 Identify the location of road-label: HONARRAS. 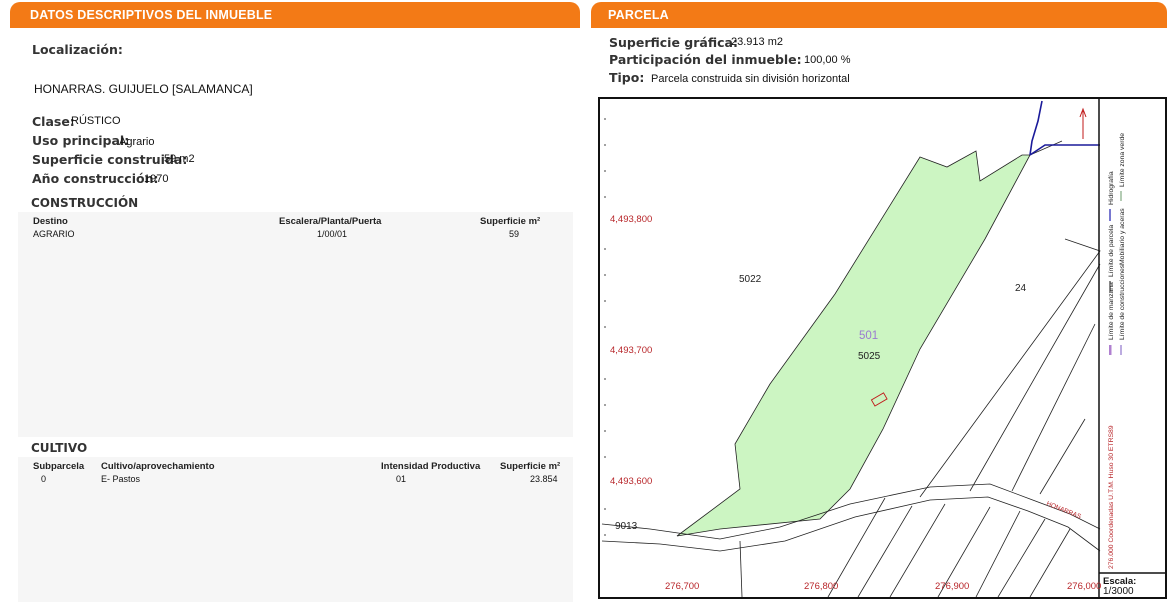
(1063, 510).